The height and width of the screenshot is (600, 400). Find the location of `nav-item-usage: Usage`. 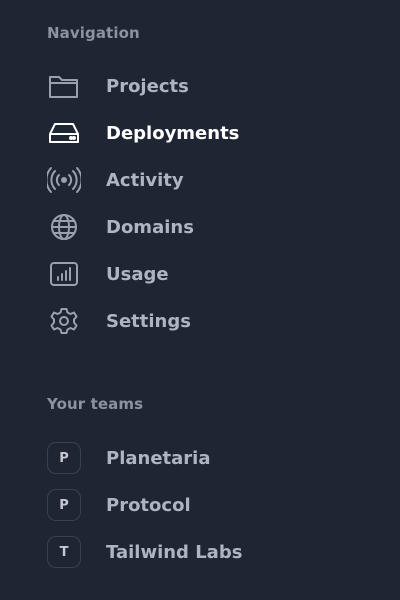

nav-item-usage: Usage is located at coordinates (207, 274).